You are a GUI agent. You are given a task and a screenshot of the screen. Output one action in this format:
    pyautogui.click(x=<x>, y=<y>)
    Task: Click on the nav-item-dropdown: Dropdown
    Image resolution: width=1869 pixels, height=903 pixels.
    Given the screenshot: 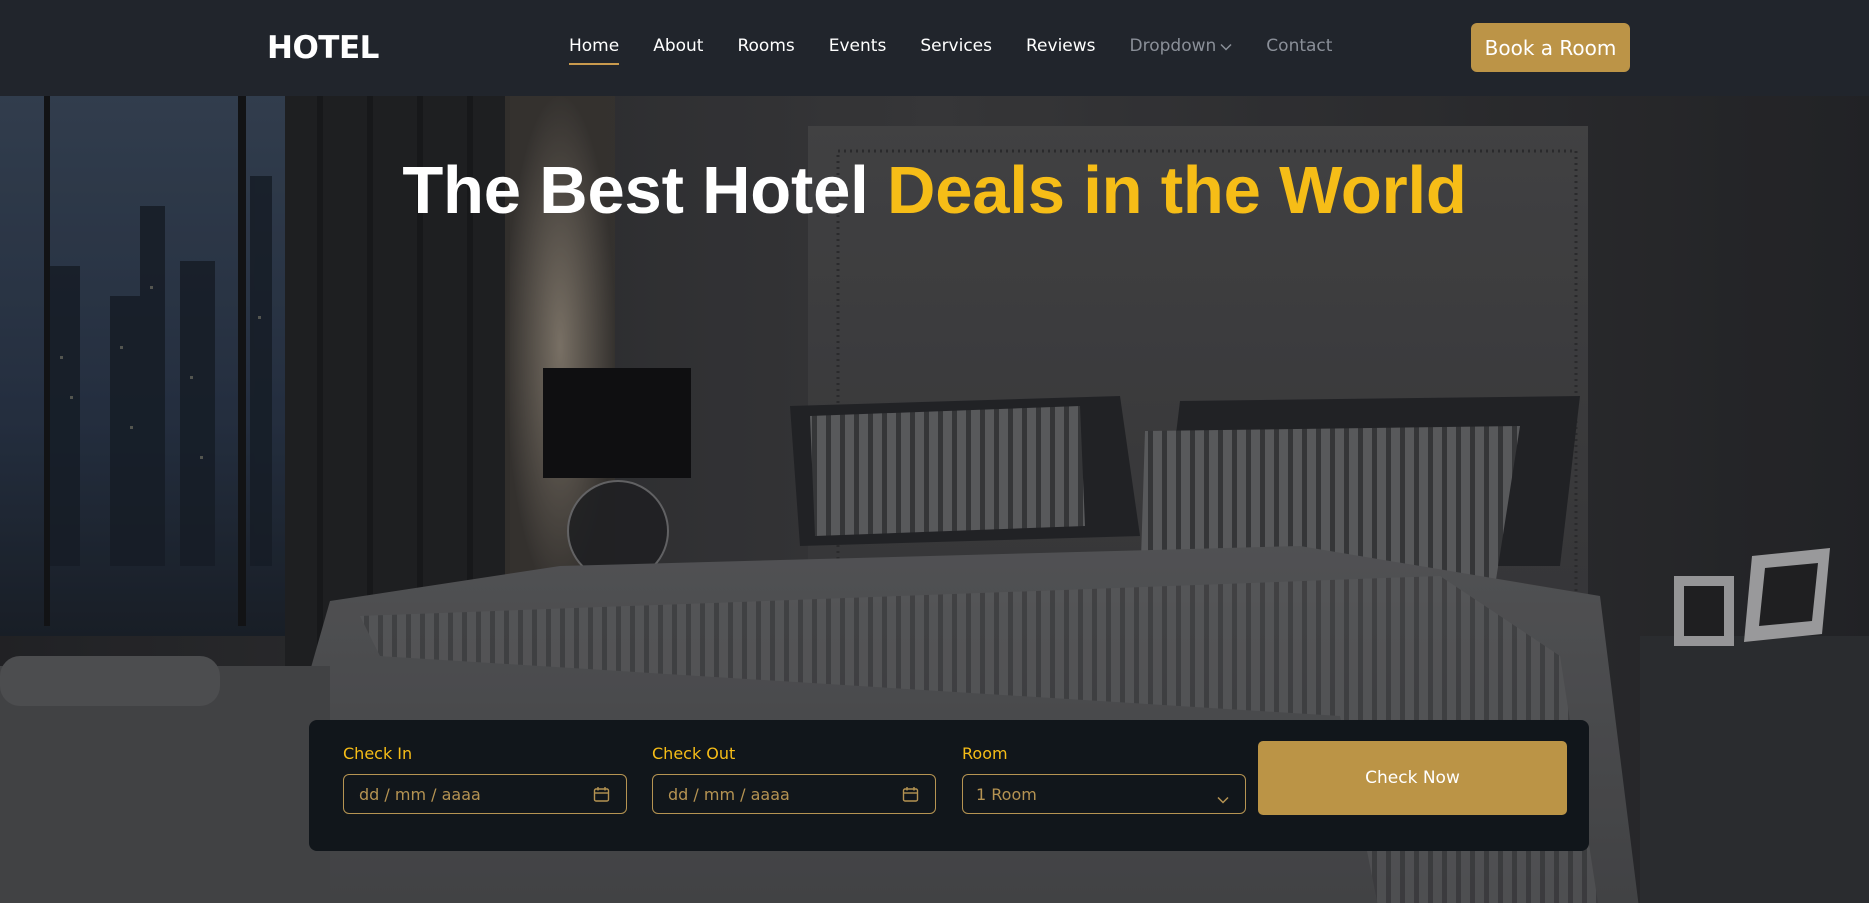 What is the action you would take?
    pyautogui.click(x=1181, y=46)
    